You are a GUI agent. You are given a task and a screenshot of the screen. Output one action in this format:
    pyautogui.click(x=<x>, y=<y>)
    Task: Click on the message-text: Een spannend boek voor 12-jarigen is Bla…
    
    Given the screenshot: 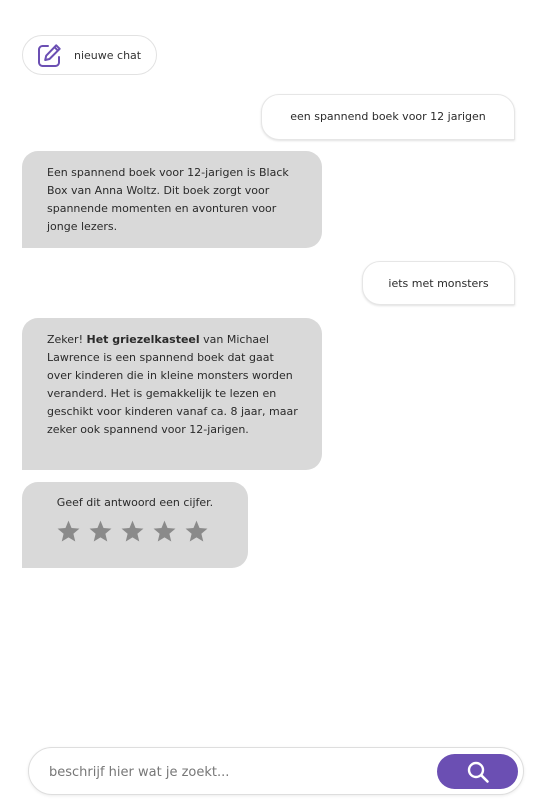 What is the action you would take?
    pyautogui.click(x=168, y=199)
    